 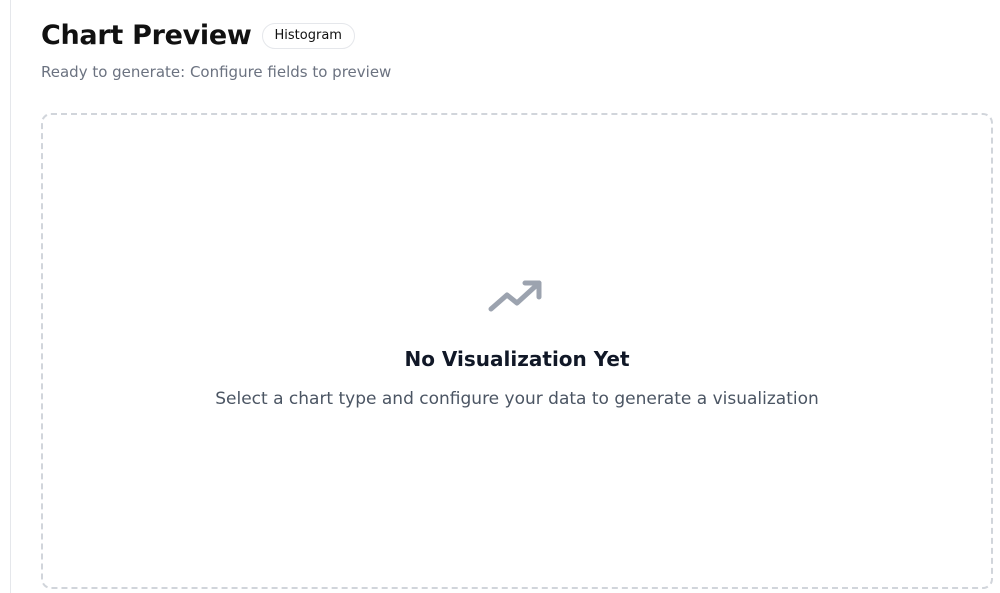 I want to click on preview-header: Chart Preview Histogram, so click(x=198, y=36).